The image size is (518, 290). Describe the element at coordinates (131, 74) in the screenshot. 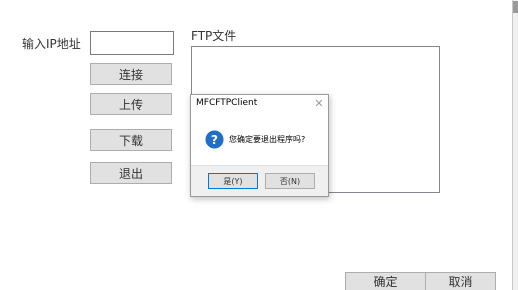

I see `connect-button: 连接` at that location.